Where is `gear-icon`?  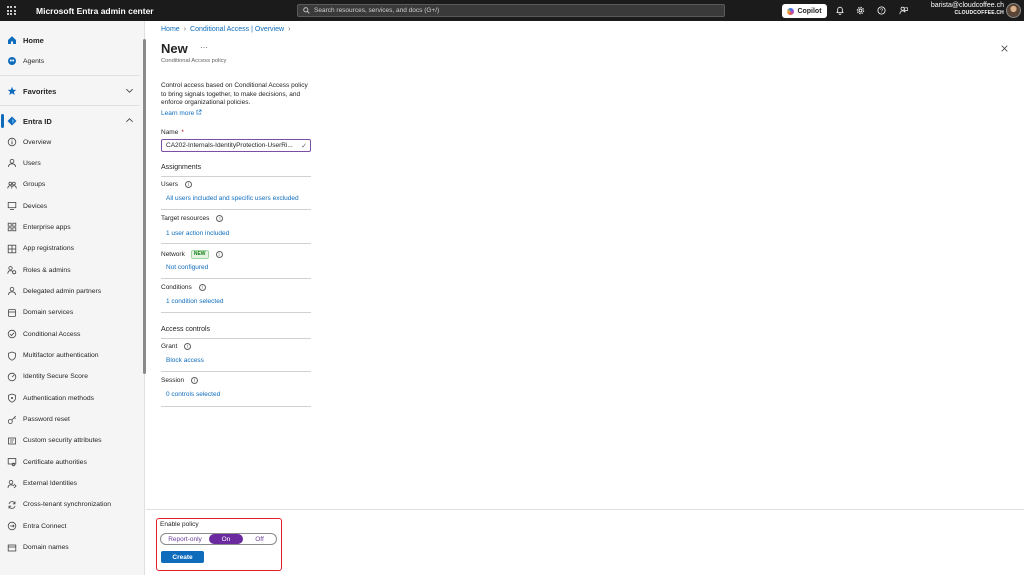
gear-icon is located at coordinates (860, 10).